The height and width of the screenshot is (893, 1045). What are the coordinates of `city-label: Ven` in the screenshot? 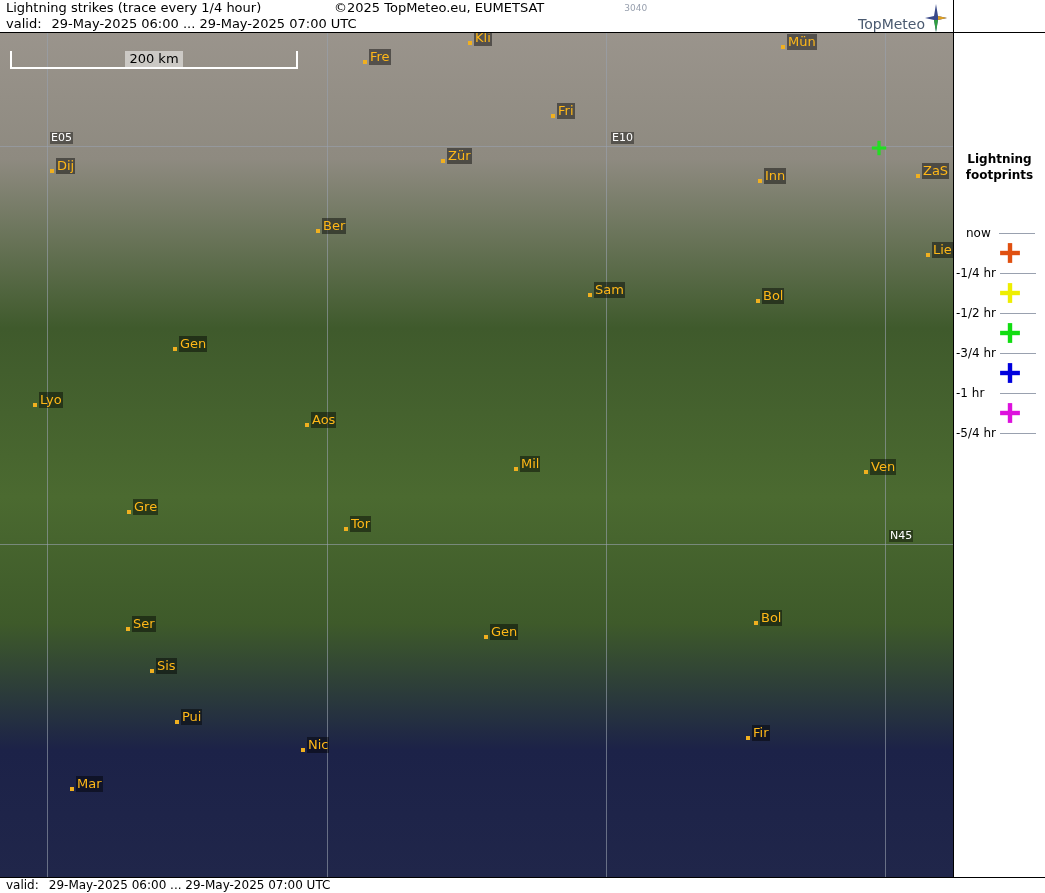 It's located at (883, 467).